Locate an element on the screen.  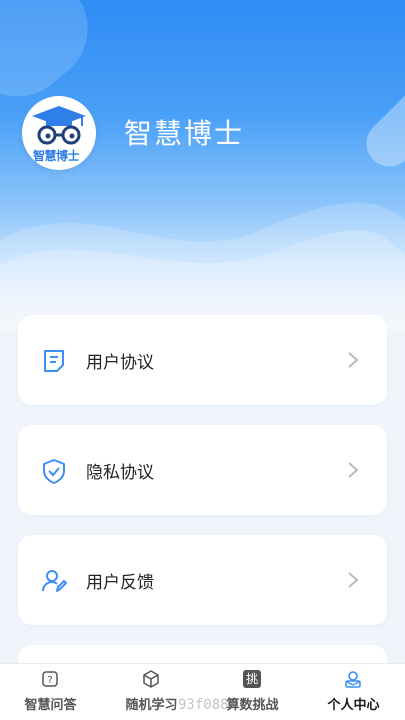
menu-item-privacy-agreement: 隐私协议 is located at coordinates (202, 470).